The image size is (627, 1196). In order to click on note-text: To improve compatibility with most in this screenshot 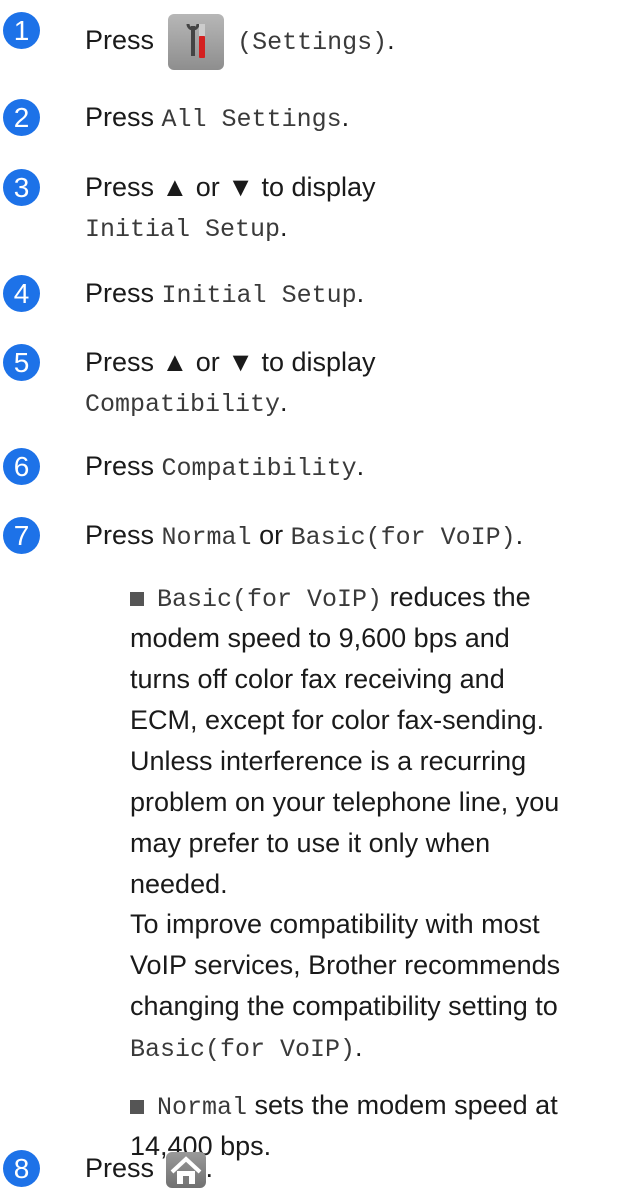, I will do `click(335, 924)`.